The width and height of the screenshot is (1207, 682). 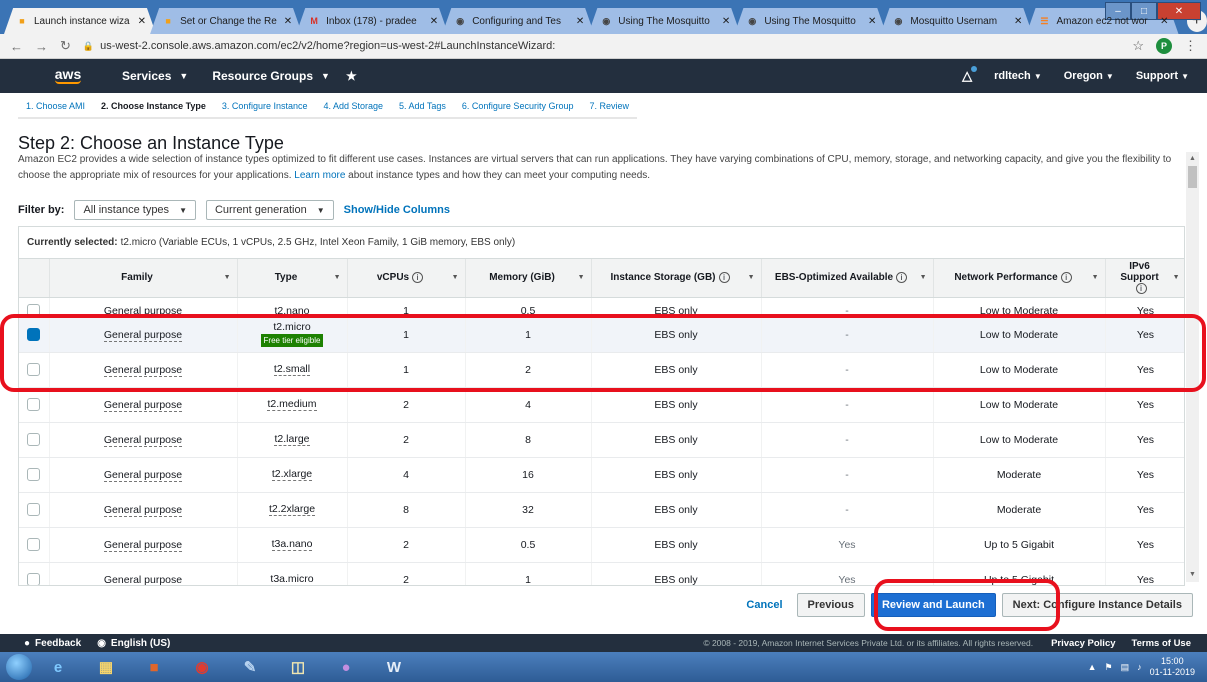 What do you see at coordinates (106, 667) in the screenshot?
I see `file-explorer-icon: ▦` at bounding box center [106, 667].